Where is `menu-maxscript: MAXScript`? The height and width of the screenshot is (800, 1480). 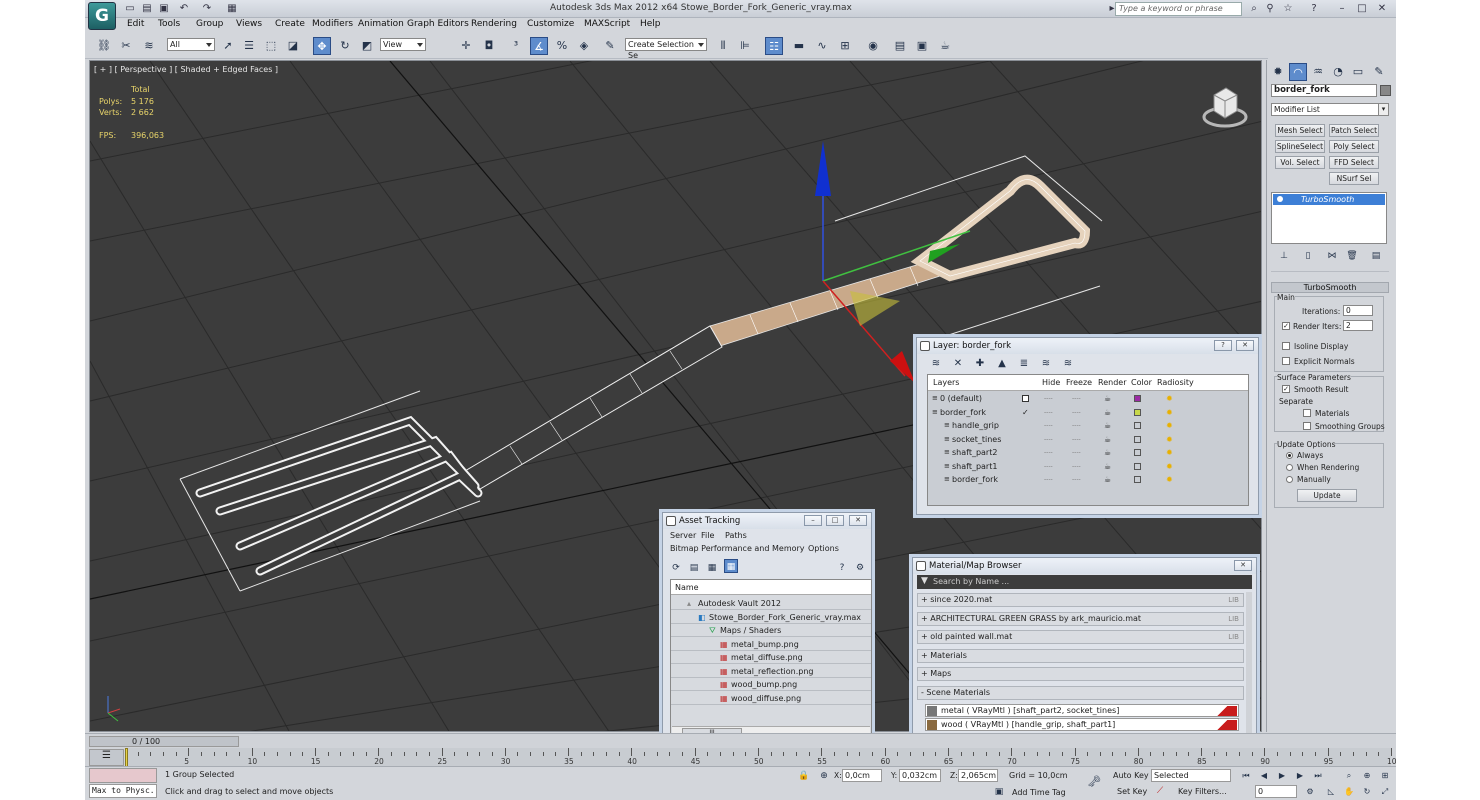 menu-maxscript: MAXScript is located at coordinates (607, 24).